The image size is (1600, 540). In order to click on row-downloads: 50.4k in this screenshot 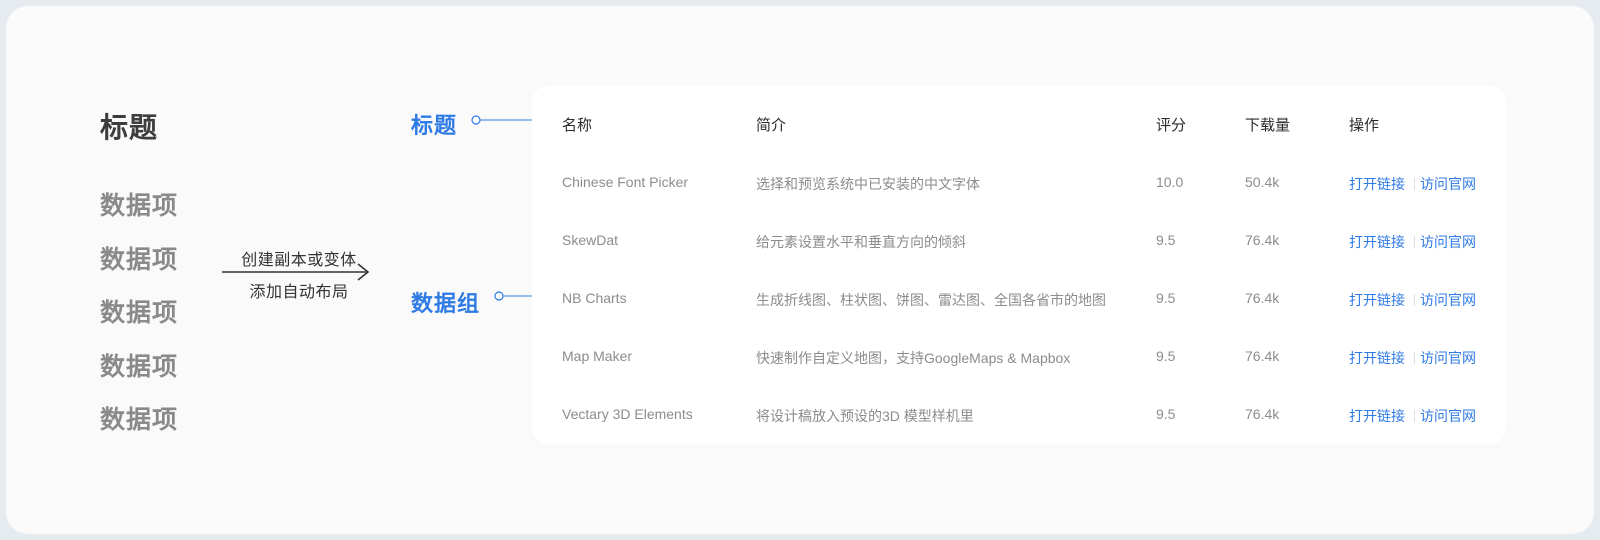, I will do `click(1262, 182)`.